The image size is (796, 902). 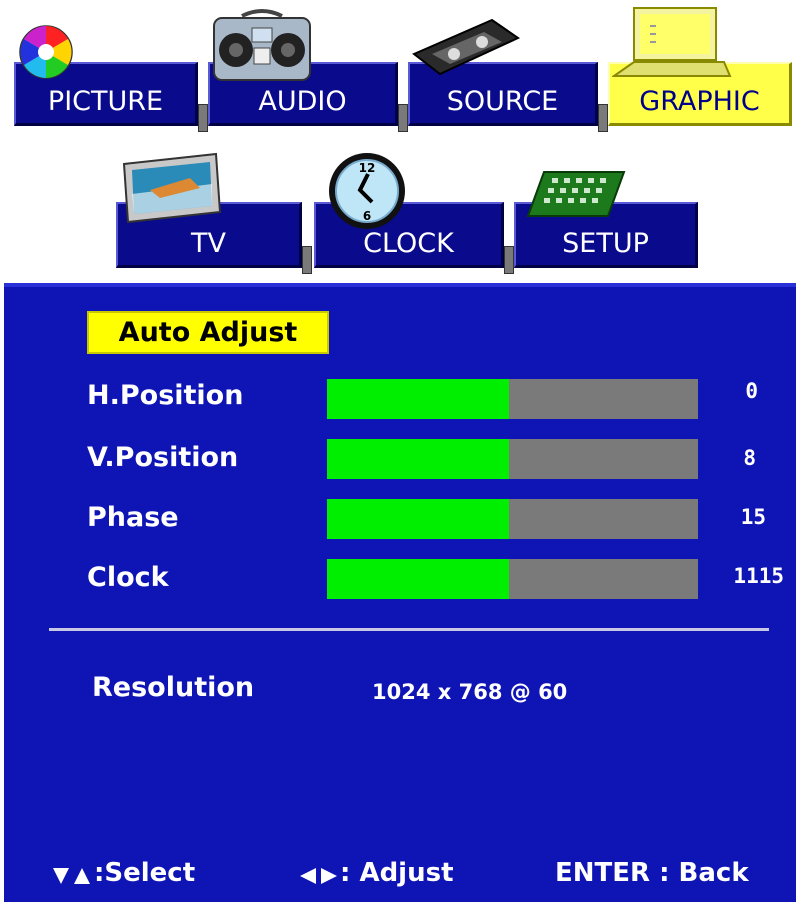 What do you see at coordinates (512, 519) in the screenshot?
I see `phase-slider` at bounding box center [512, 519].